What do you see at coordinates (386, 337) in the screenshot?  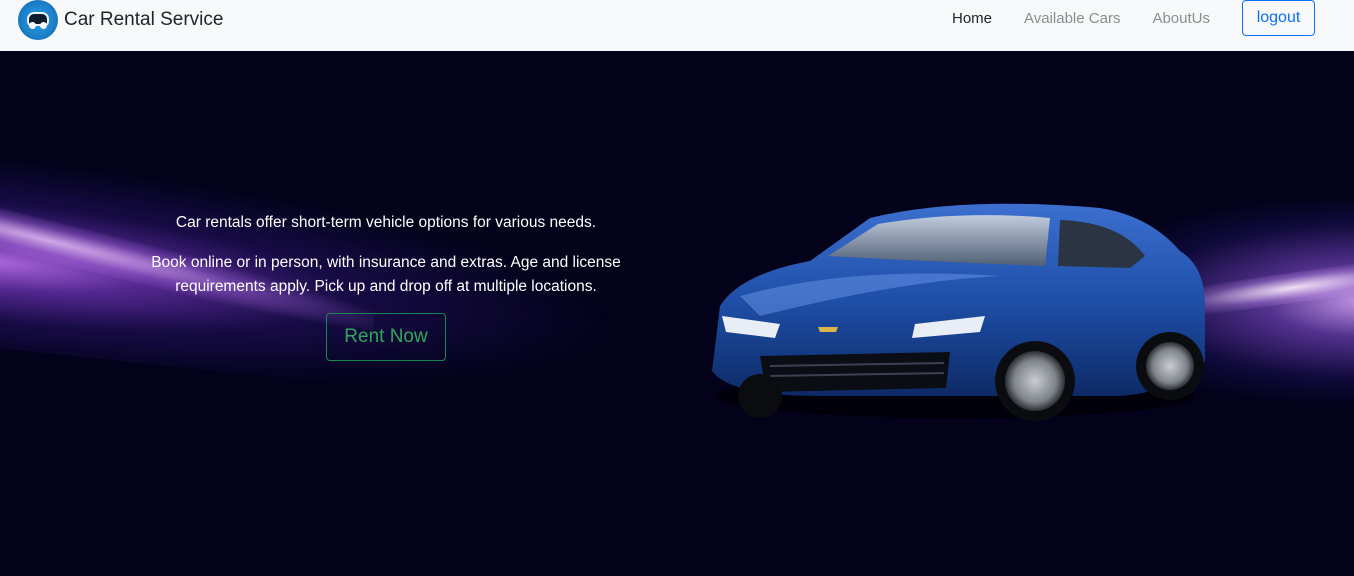 I see `rent-now-button: Rent Now` at bounding box center [386, 337].